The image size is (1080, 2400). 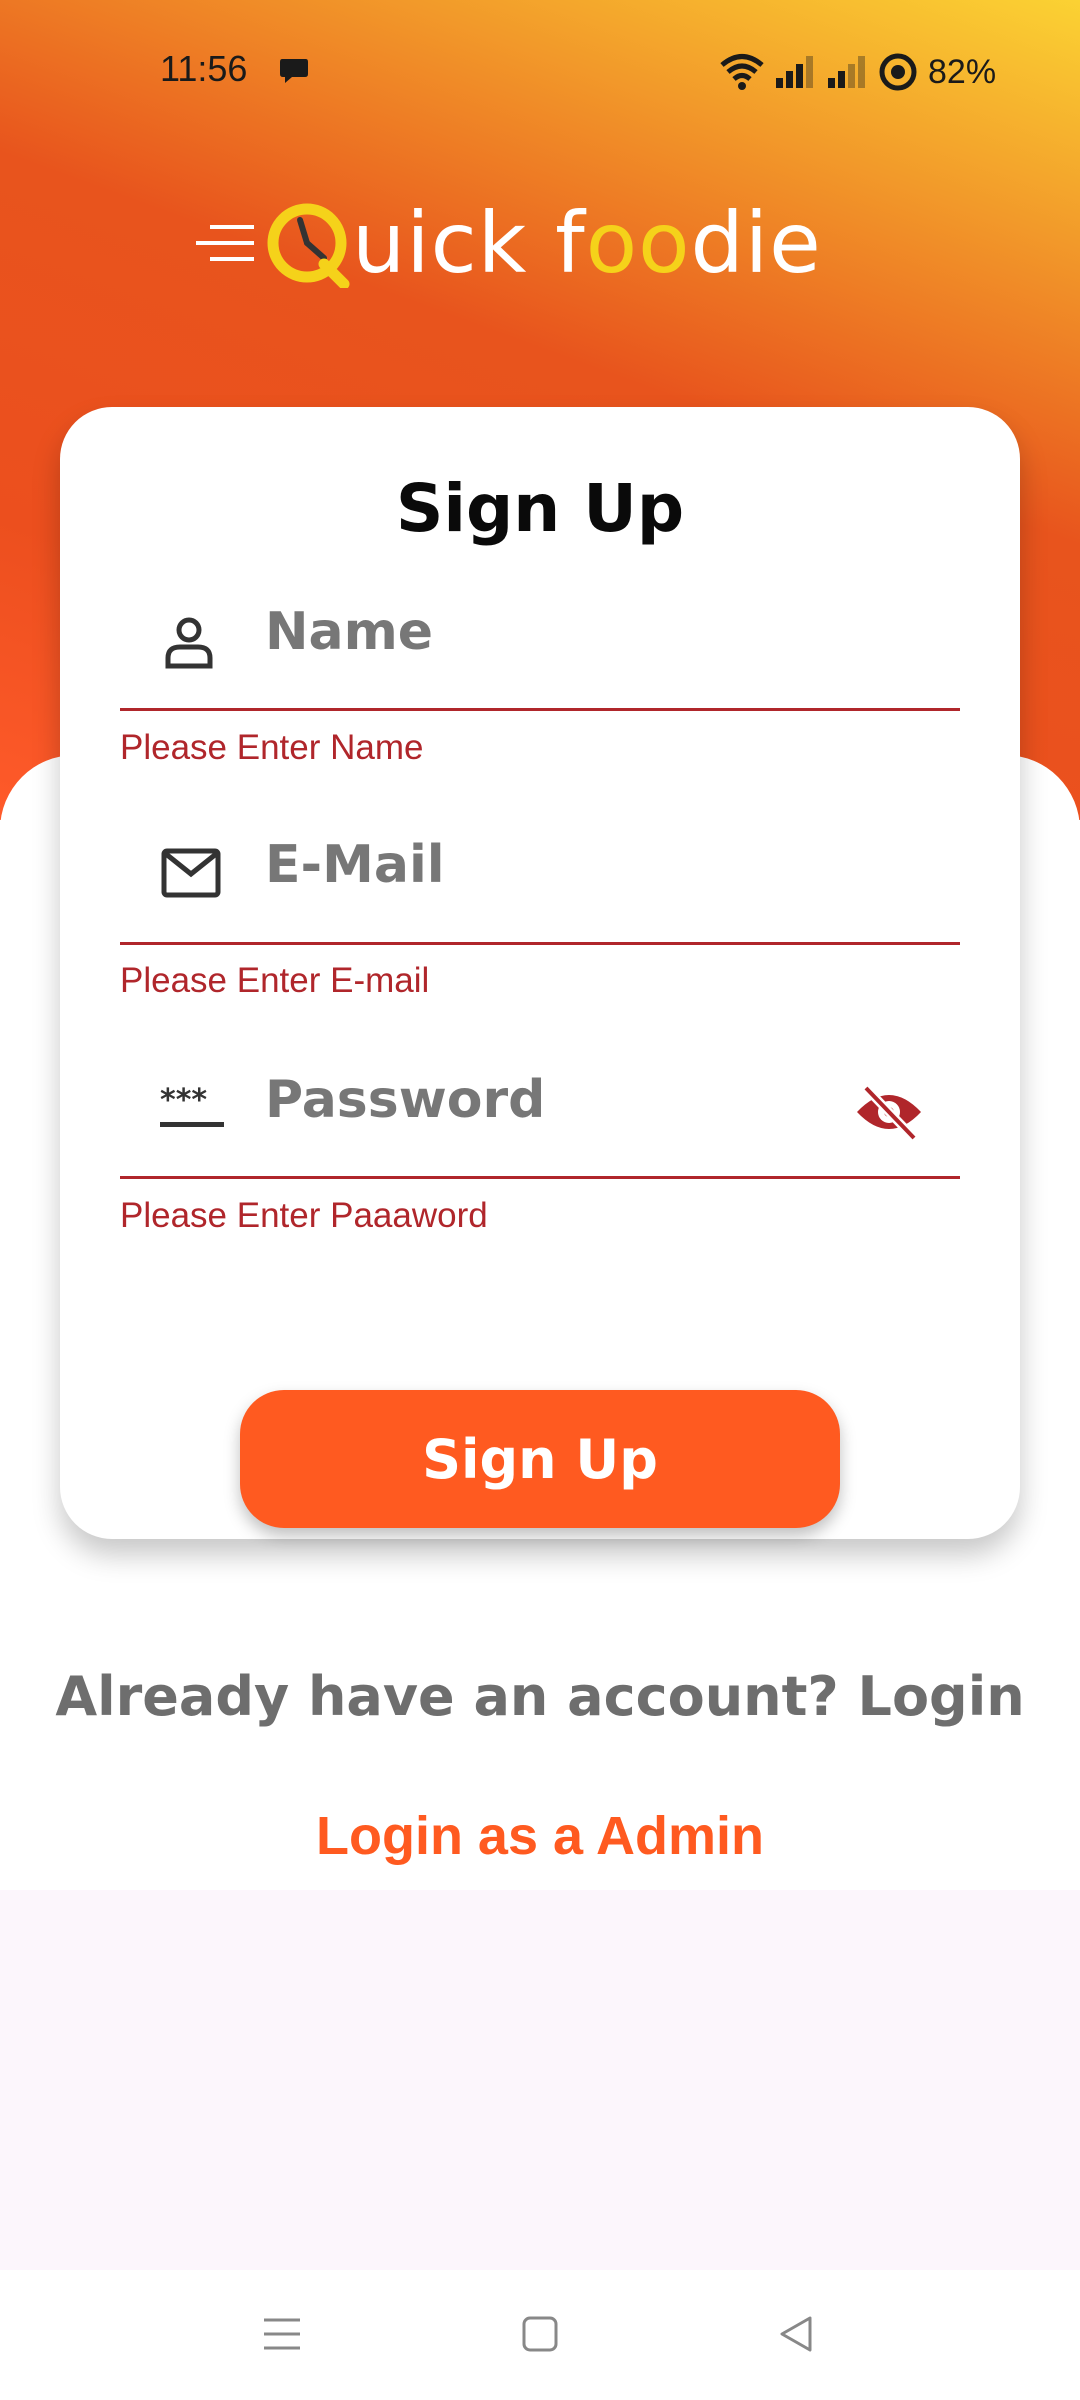 What do you see at coordinates (191, 873) in the screenshot?
I see `mail-icon` at bounding box center [191, 873].